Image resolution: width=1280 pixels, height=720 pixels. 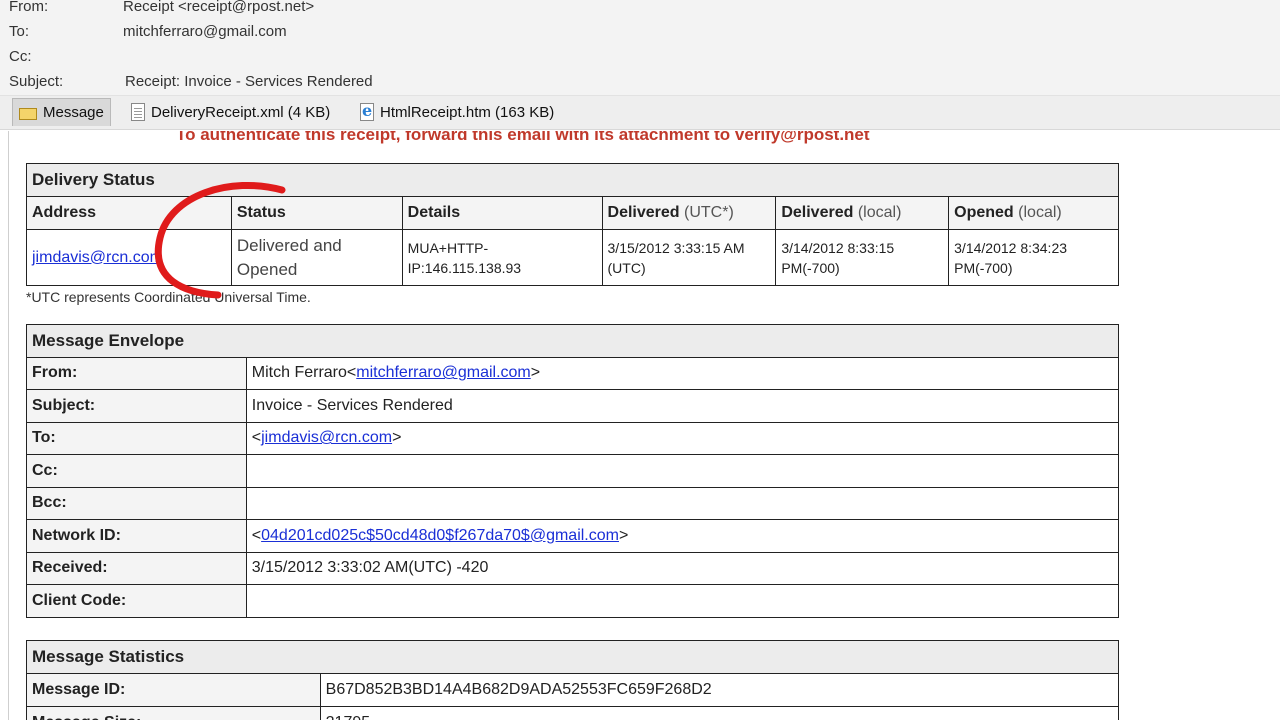 I want to click on opened-local-cell: 3/14/2012 8:34:23 PM(-700), so click(x=1033, y=257).